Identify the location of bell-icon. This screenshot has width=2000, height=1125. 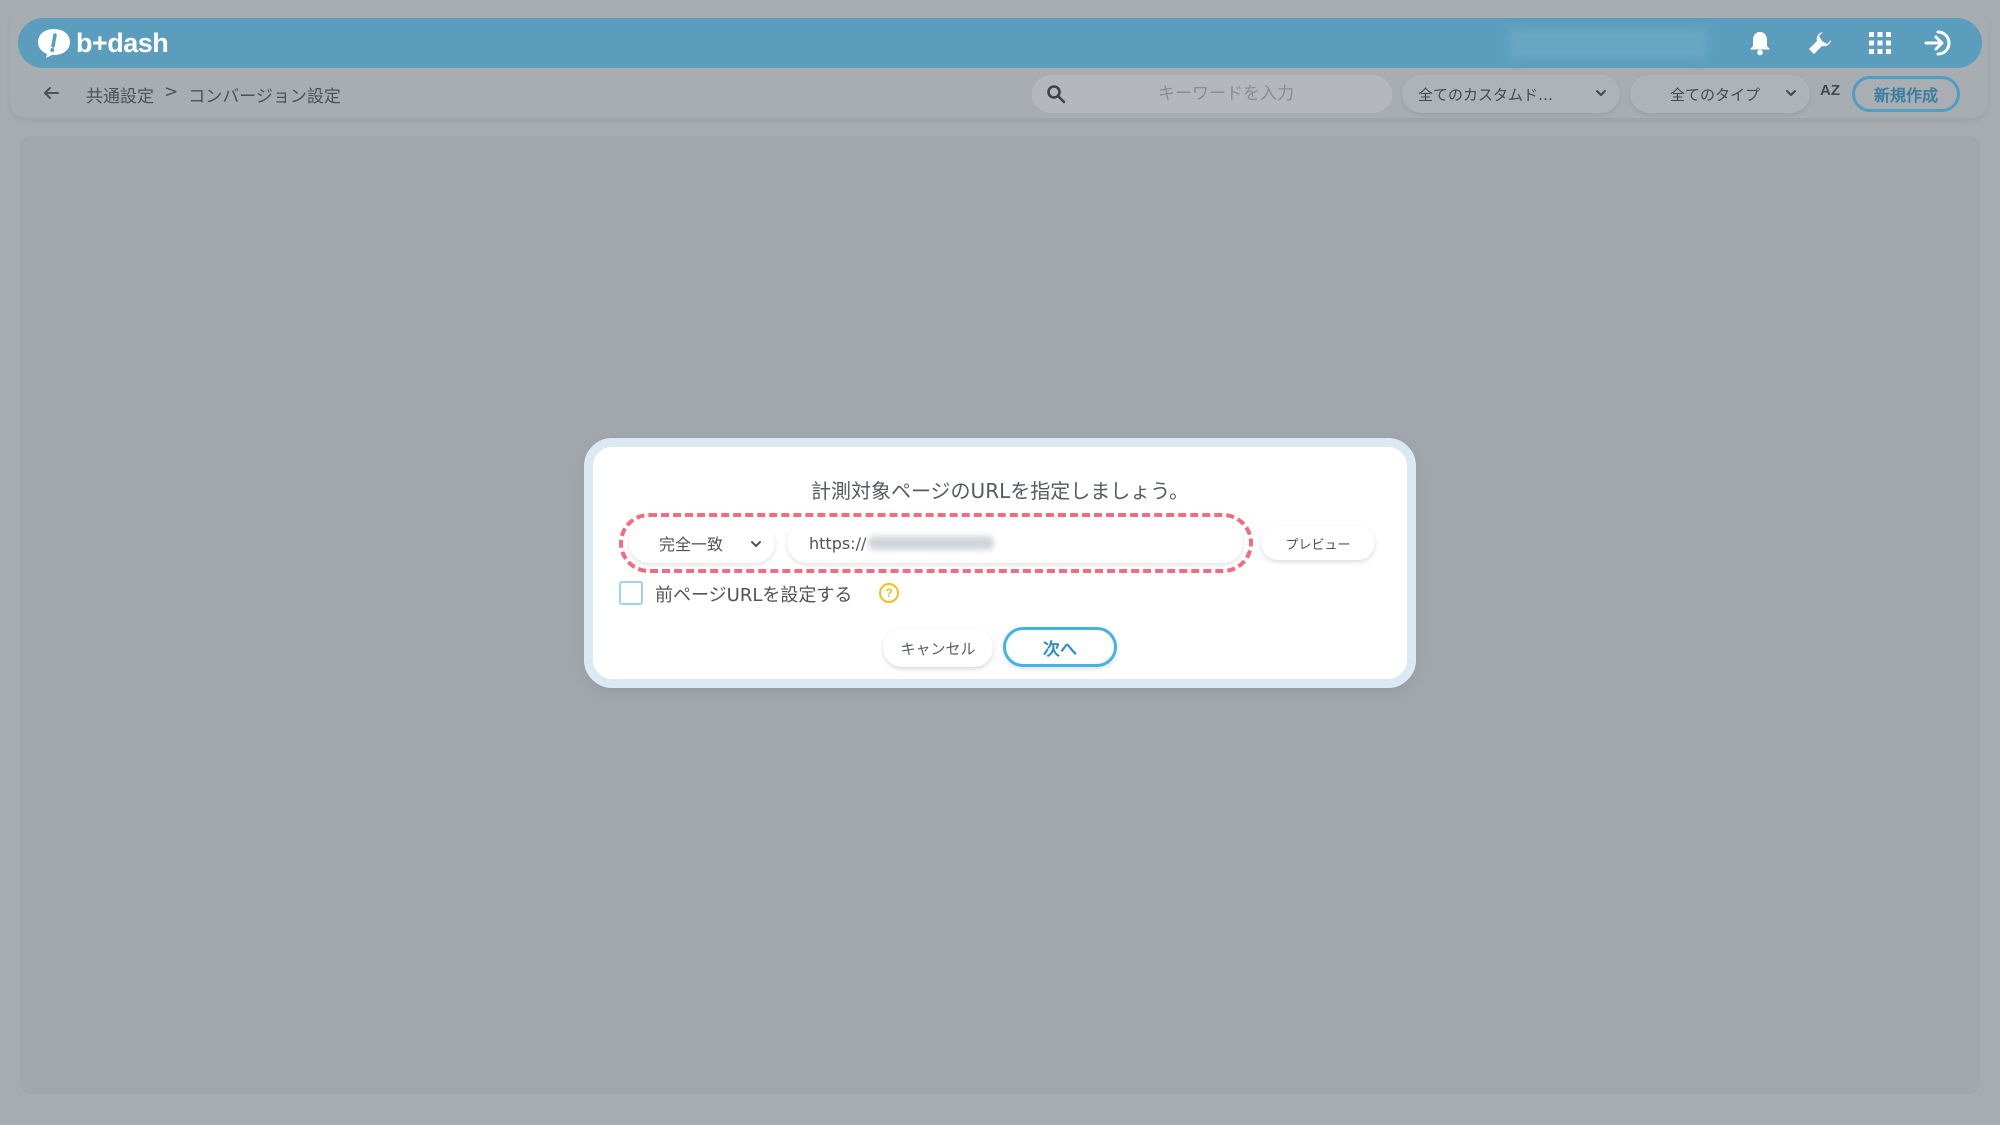
(1760, 43).